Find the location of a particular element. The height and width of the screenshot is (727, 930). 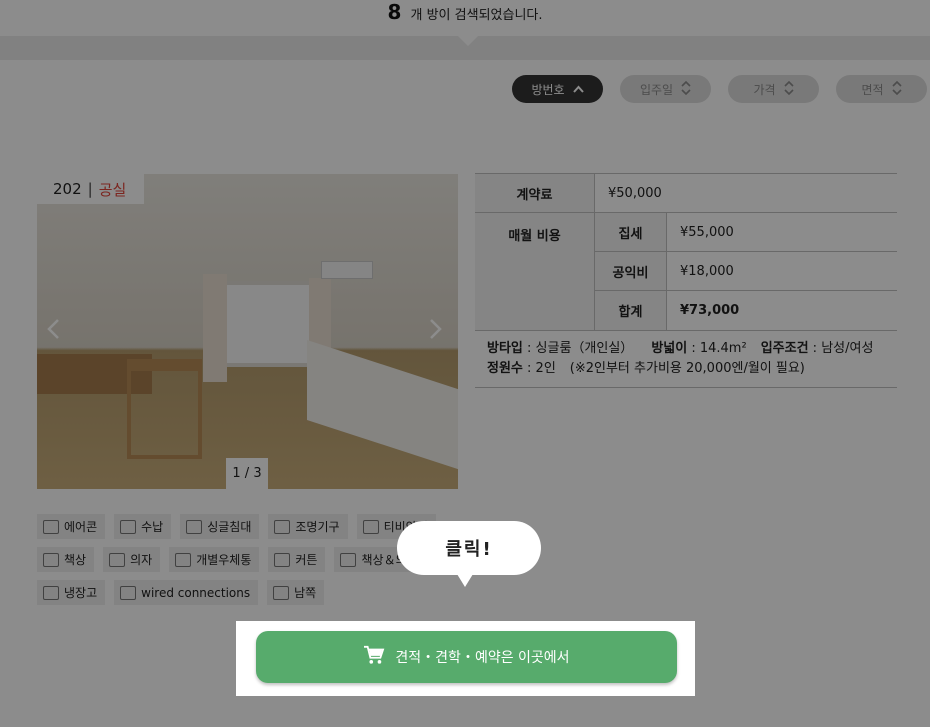

click-tooltip: 클릭! is located at coordinates (469, 548).